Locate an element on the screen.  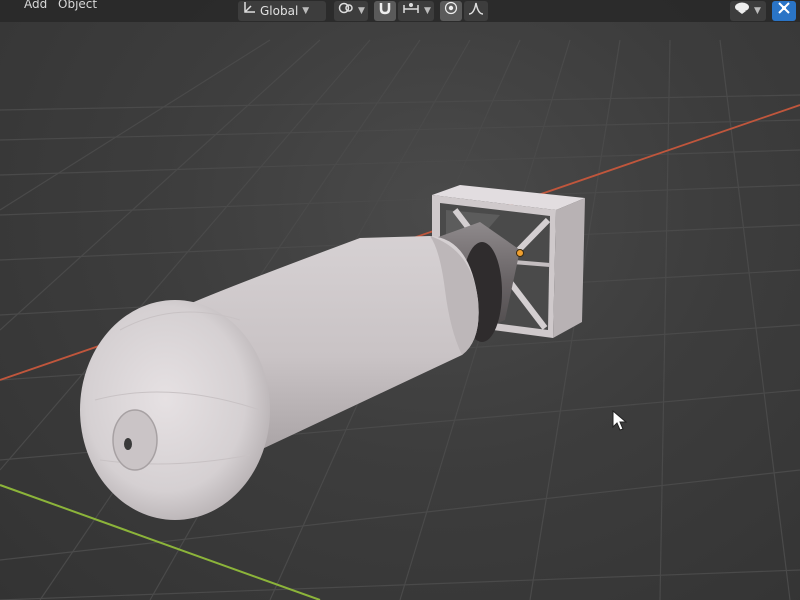
navigation-gizmo-icon is located at coordinates (784, 11).